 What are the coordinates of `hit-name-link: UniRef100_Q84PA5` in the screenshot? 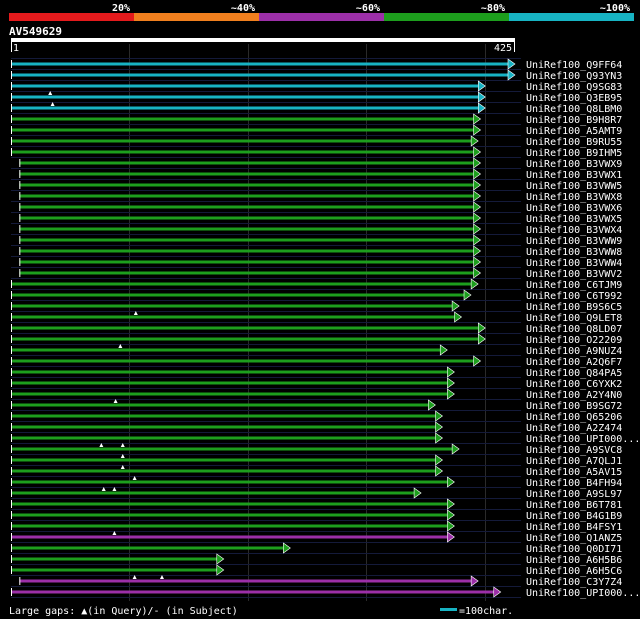 It's located at (574, 373).